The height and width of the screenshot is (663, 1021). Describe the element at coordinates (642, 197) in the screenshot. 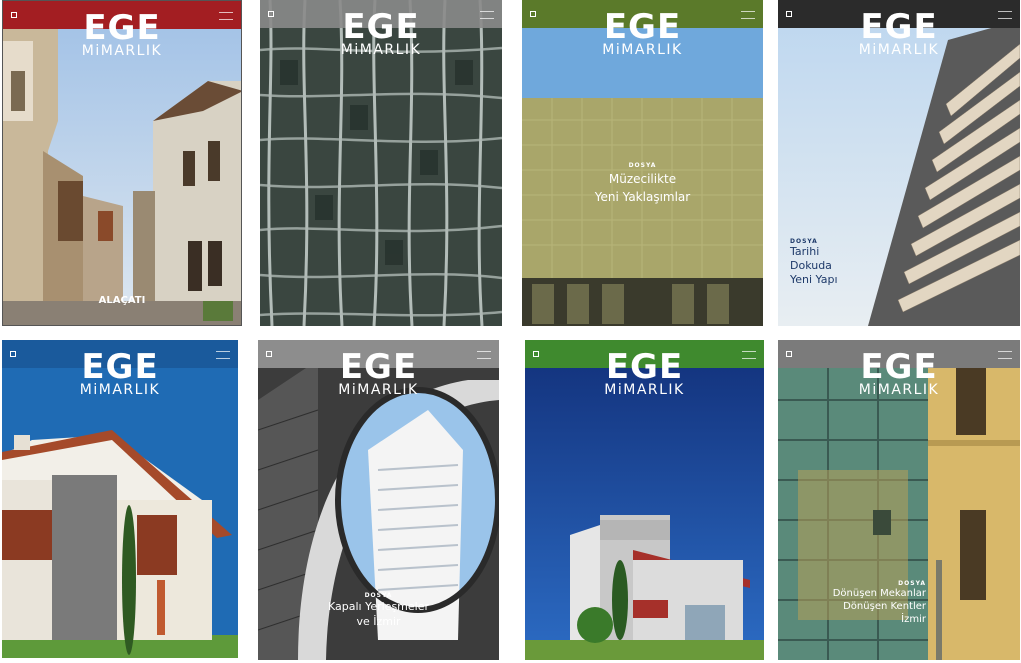

I see `caption-line-2: Yeni Yaklaşımlar` at that location.